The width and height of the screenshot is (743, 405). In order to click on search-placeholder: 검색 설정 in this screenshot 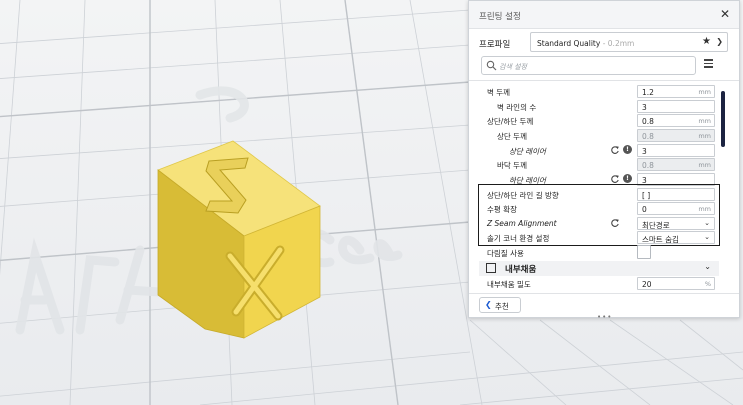, I will do `click(513, 67)`.